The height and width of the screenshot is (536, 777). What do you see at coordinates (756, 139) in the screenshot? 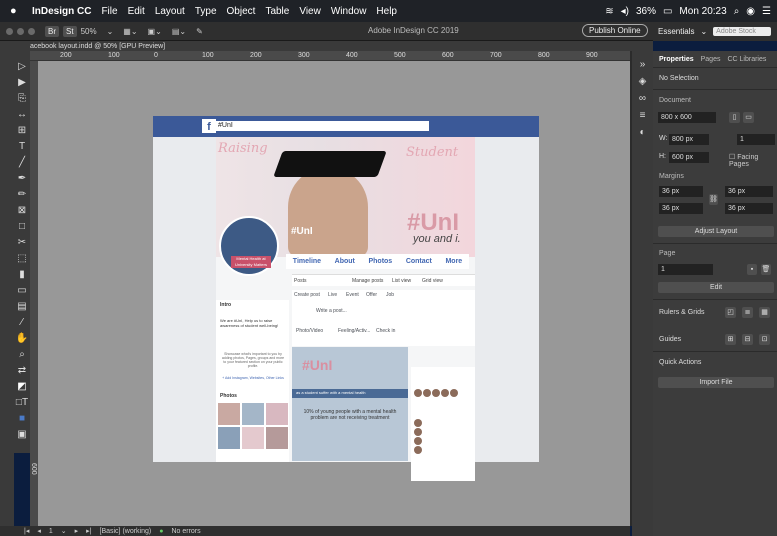
I see `pages-count-field: 1` at bounding box center [756, 139].